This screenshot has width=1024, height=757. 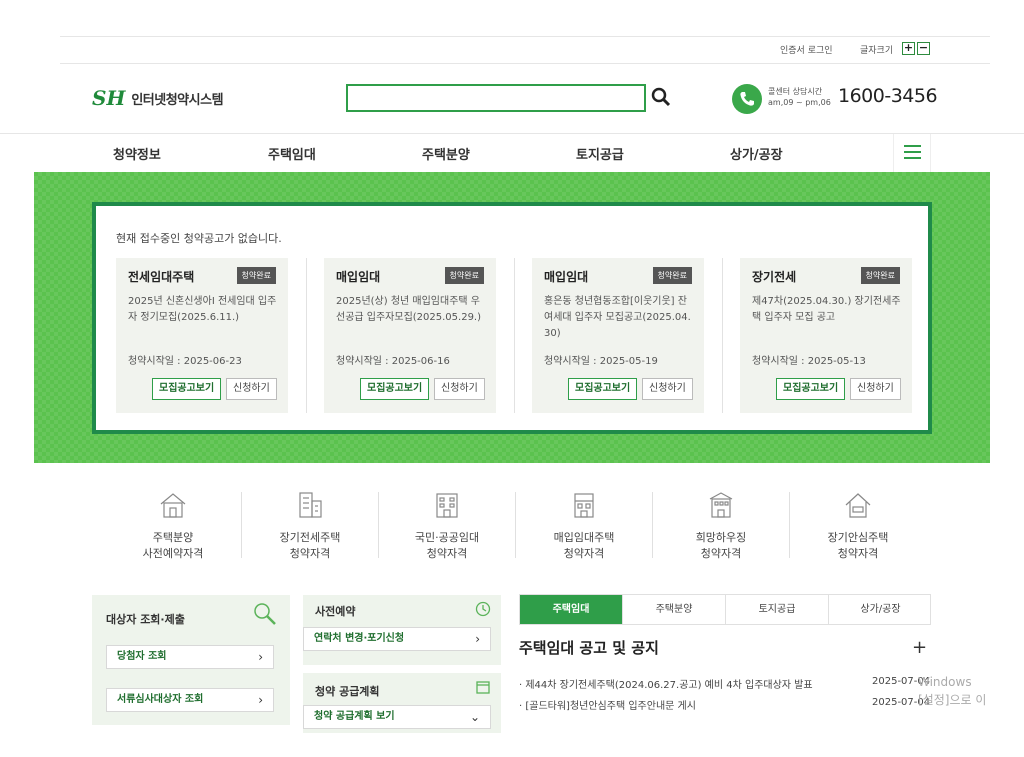 I want to click on winner-lookup-button: 당첨자 조회 ›, so click(x=190, y=657).